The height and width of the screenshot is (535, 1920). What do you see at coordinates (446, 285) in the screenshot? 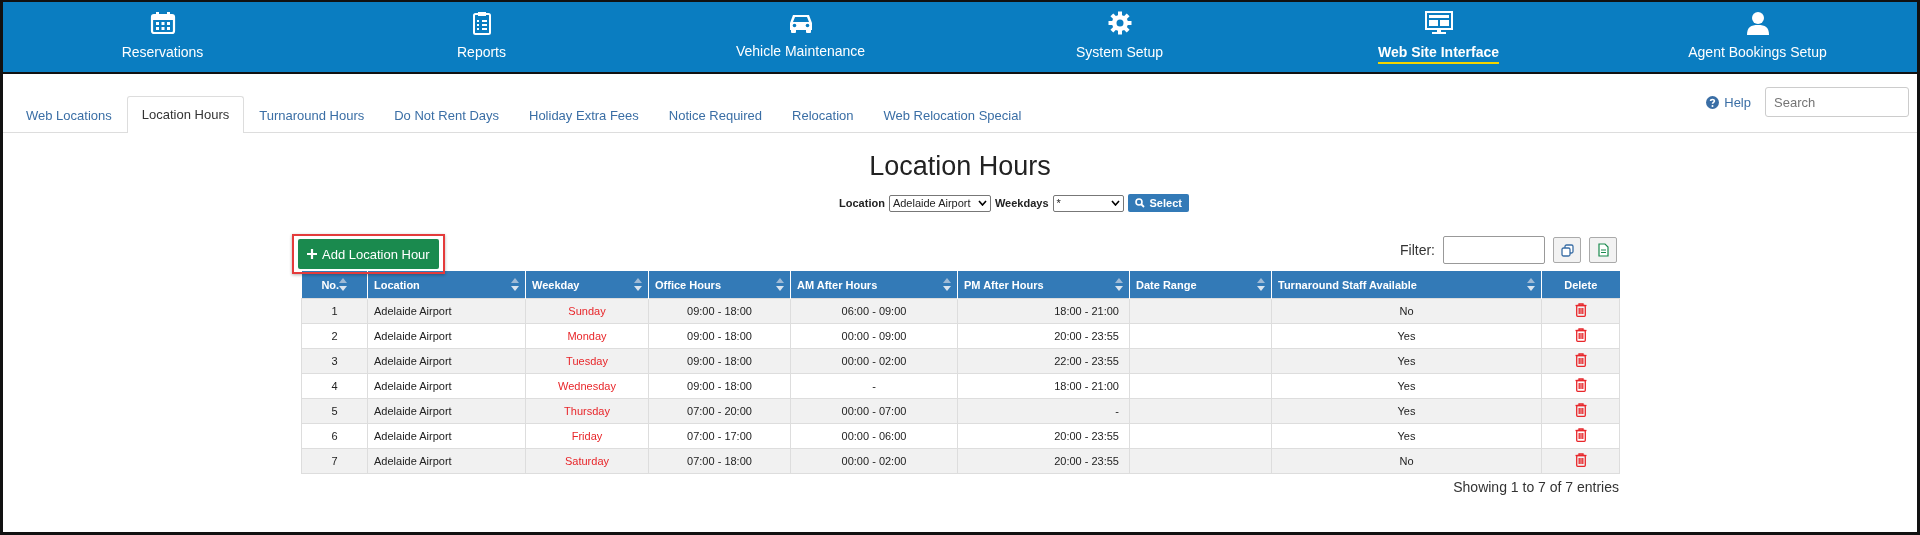
I see `column-header: Location` at bounding box center [446, 285].